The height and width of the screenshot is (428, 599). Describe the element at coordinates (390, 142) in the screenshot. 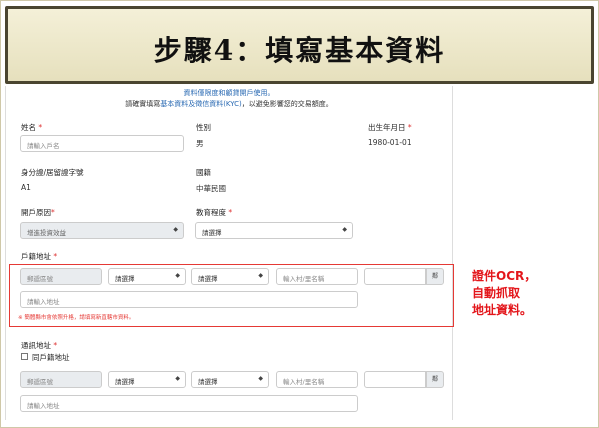

I see `birth-value: 1980-01-01` at that location.